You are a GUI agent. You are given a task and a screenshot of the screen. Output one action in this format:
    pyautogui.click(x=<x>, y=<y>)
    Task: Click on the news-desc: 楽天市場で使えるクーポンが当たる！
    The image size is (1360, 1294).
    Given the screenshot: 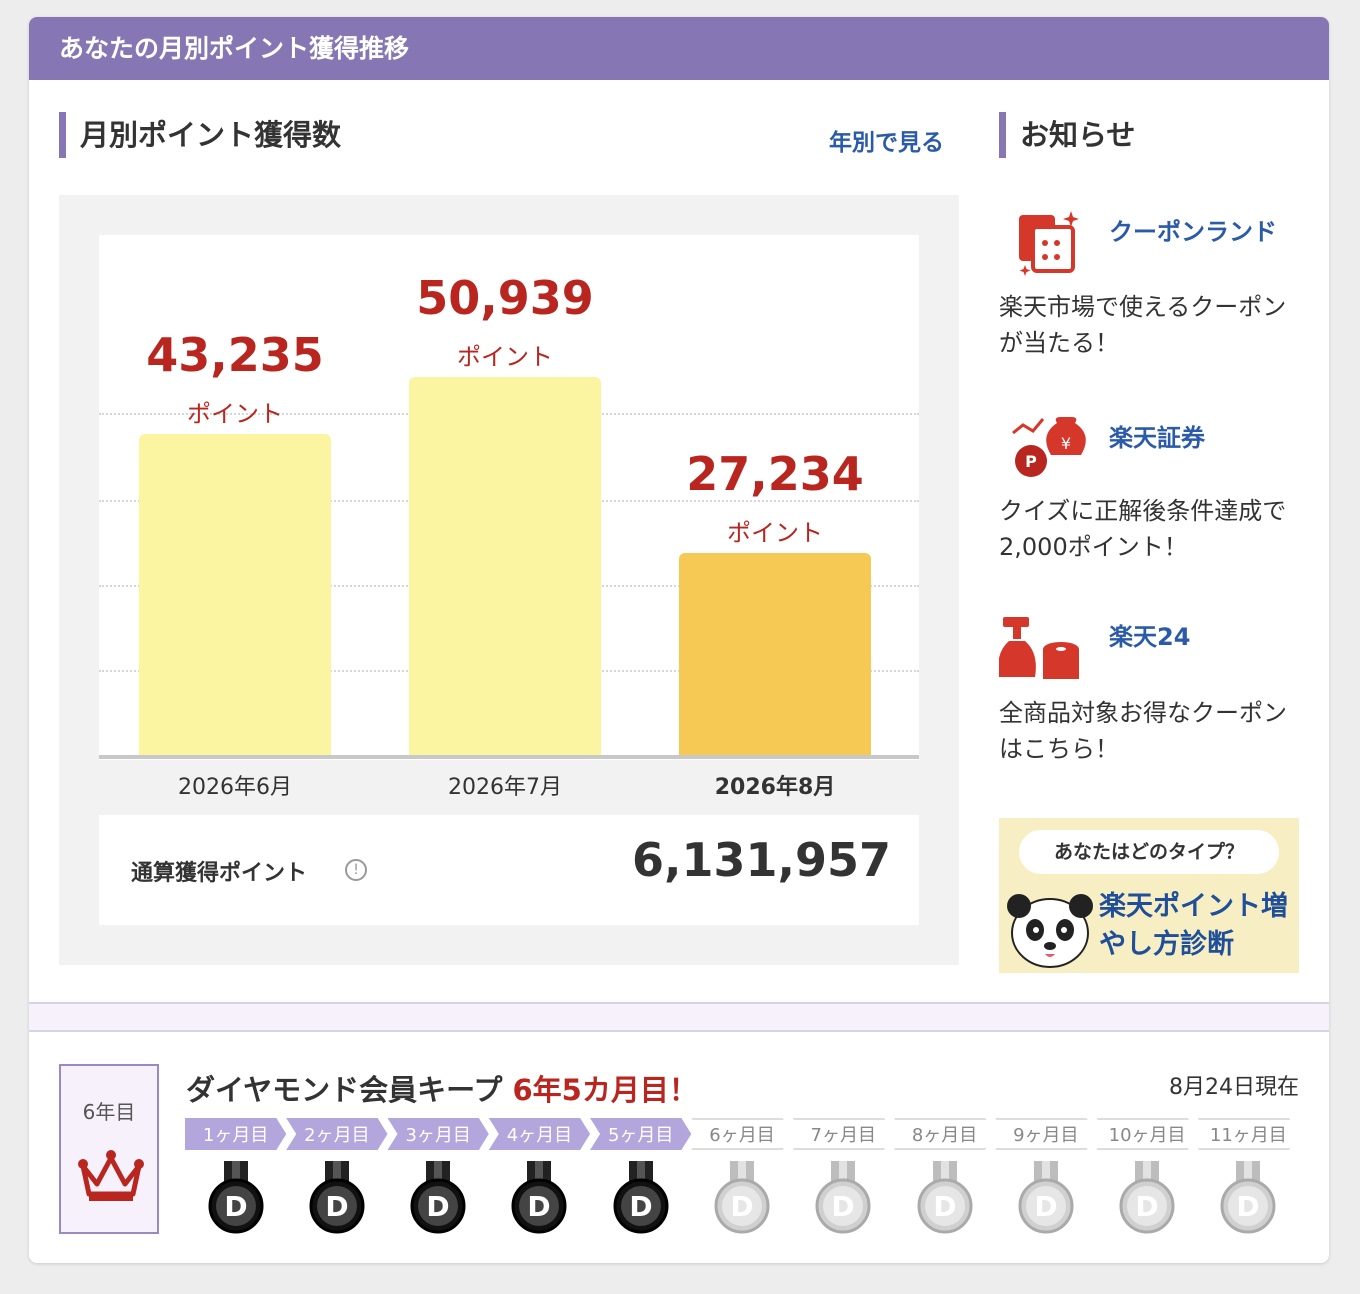 What is the action you would take?
    pyautogui.click(x=1143, y=325)
    